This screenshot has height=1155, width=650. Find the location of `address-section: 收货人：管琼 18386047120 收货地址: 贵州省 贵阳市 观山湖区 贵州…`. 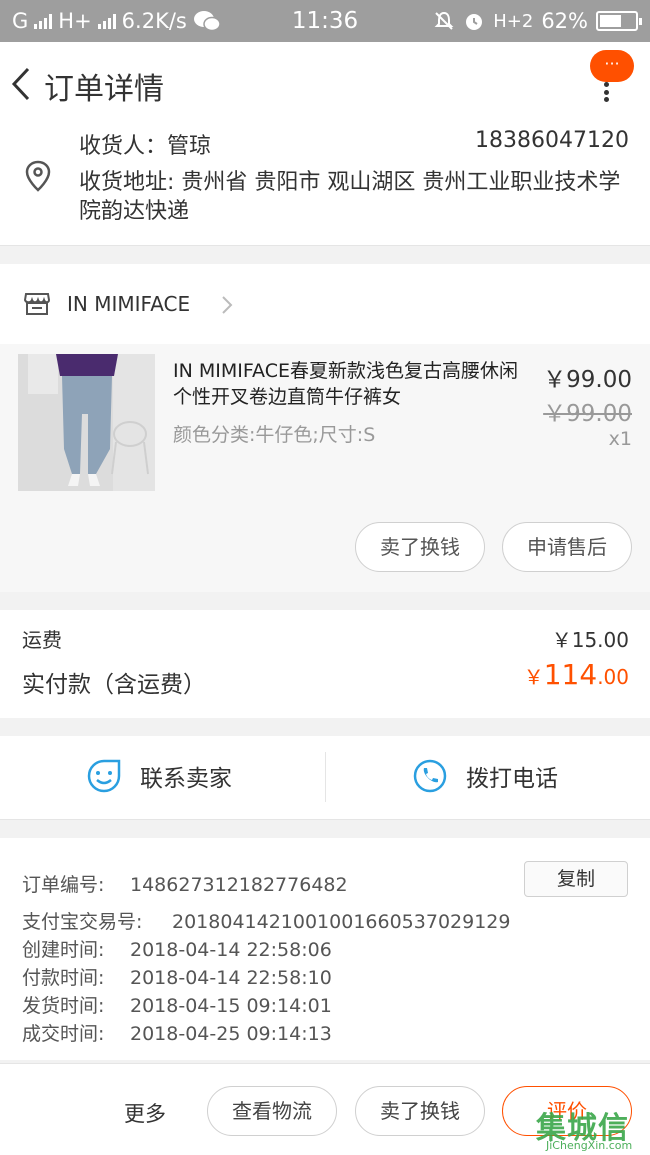

address-section: 收货人：管琼 18386047120 收货地址: 贵州省 贵阳市 观山湖区 贵州… is located at coordinates (325, 187).